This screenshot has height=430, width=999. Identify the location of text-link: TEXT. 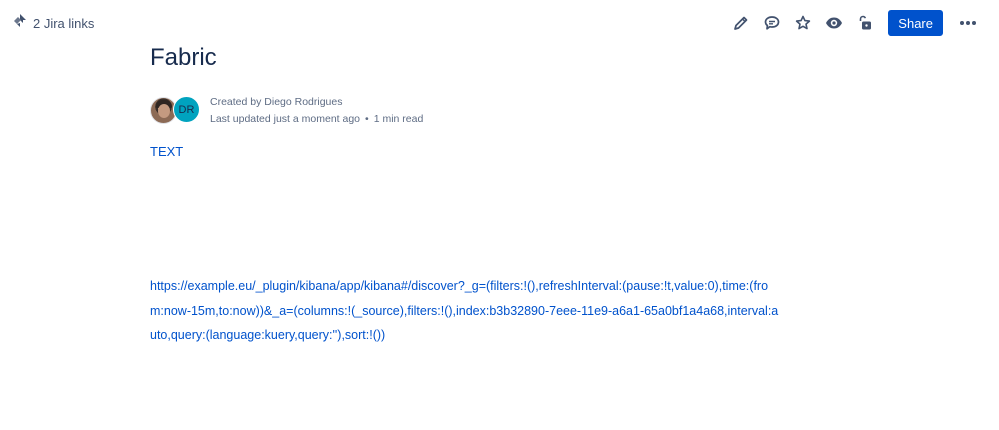
(166, 151).